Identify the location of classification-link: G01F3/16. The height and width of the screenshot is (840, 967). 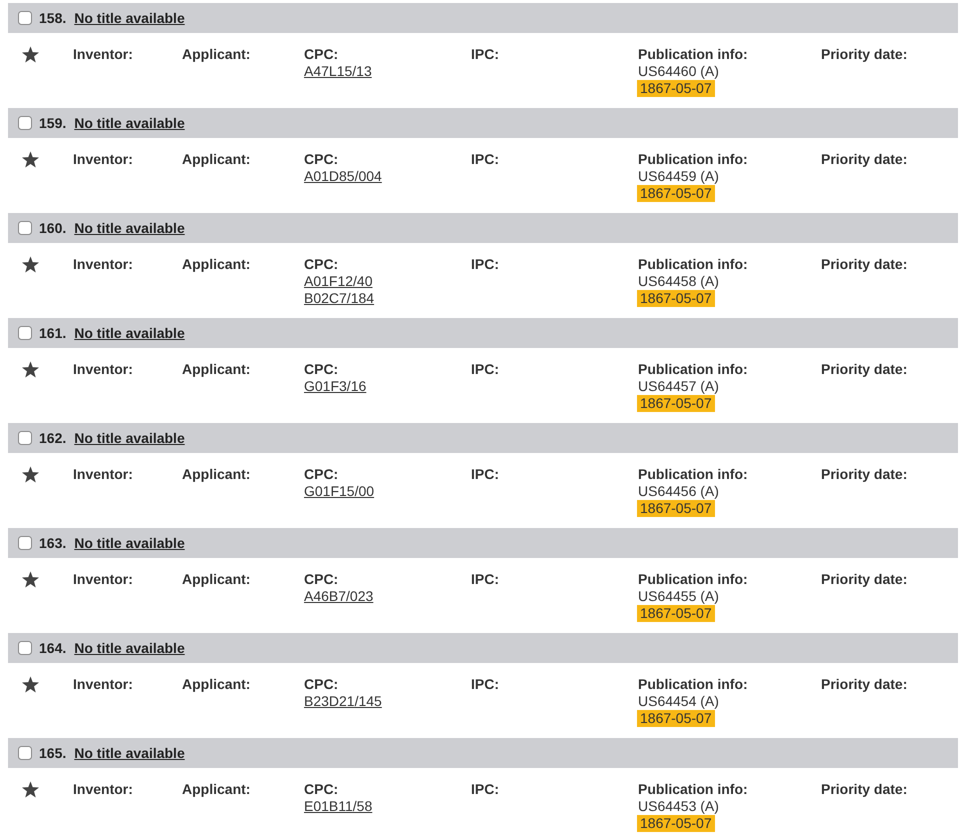
(335, 386).